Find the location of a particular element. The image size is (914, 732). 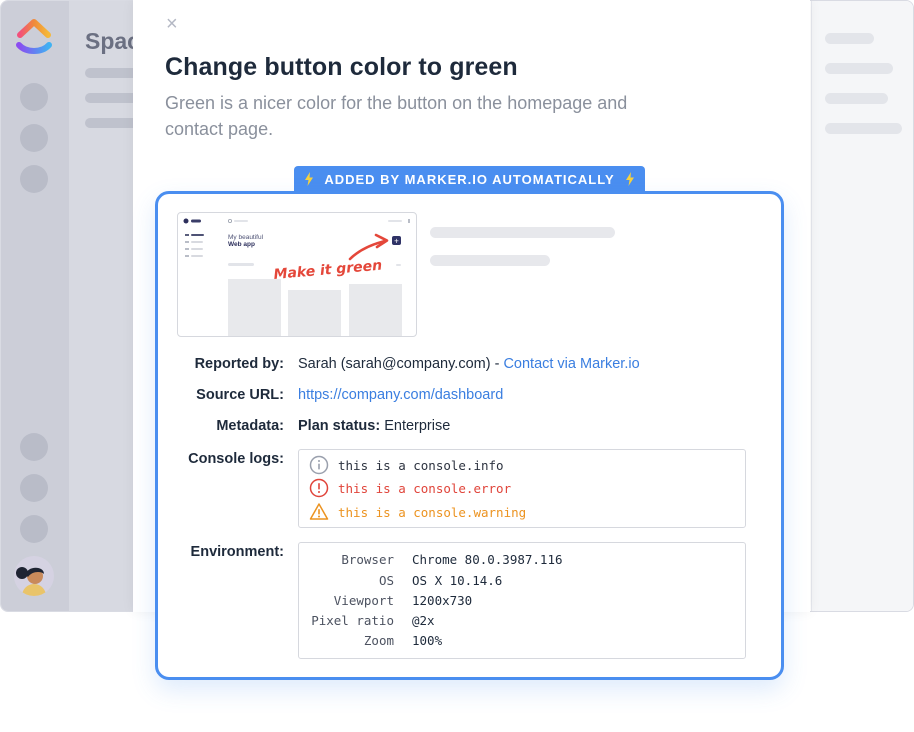

env-key: Pixel ratio is located at coordinates (352, 620).